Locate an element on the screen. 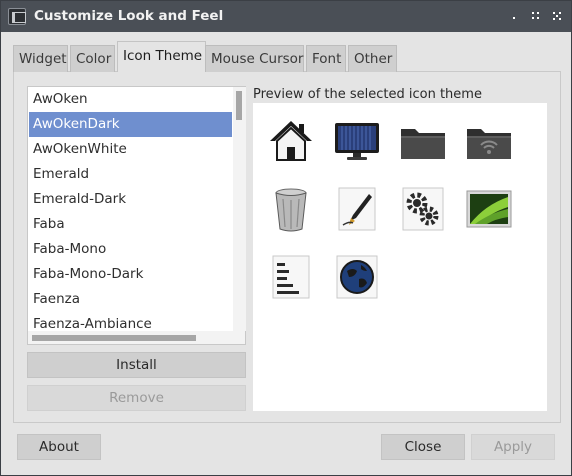  monitor-icon is located at coordinates (357, 141).